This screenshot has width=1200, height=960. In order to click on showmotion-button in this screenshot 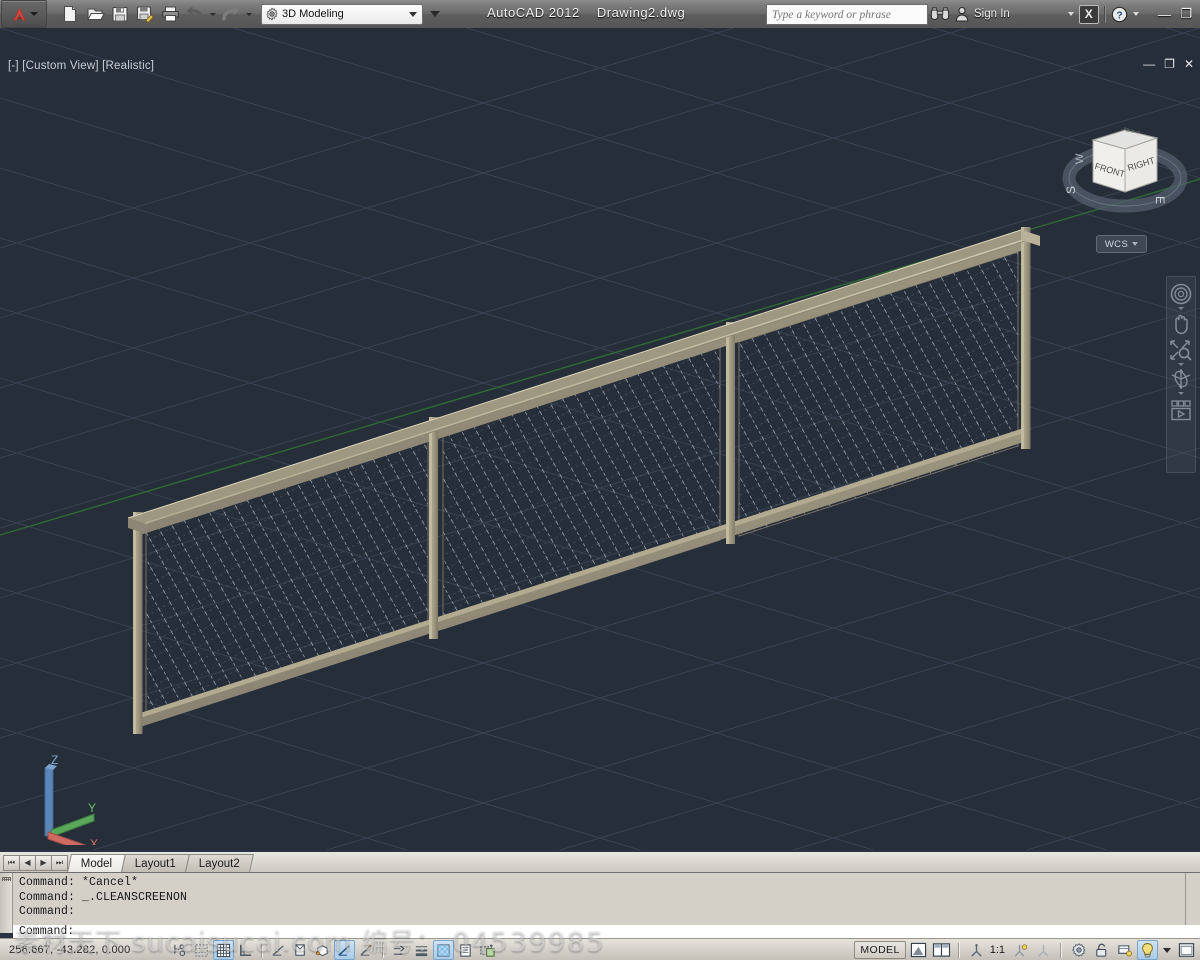, I will do `click(1181, 410)`.